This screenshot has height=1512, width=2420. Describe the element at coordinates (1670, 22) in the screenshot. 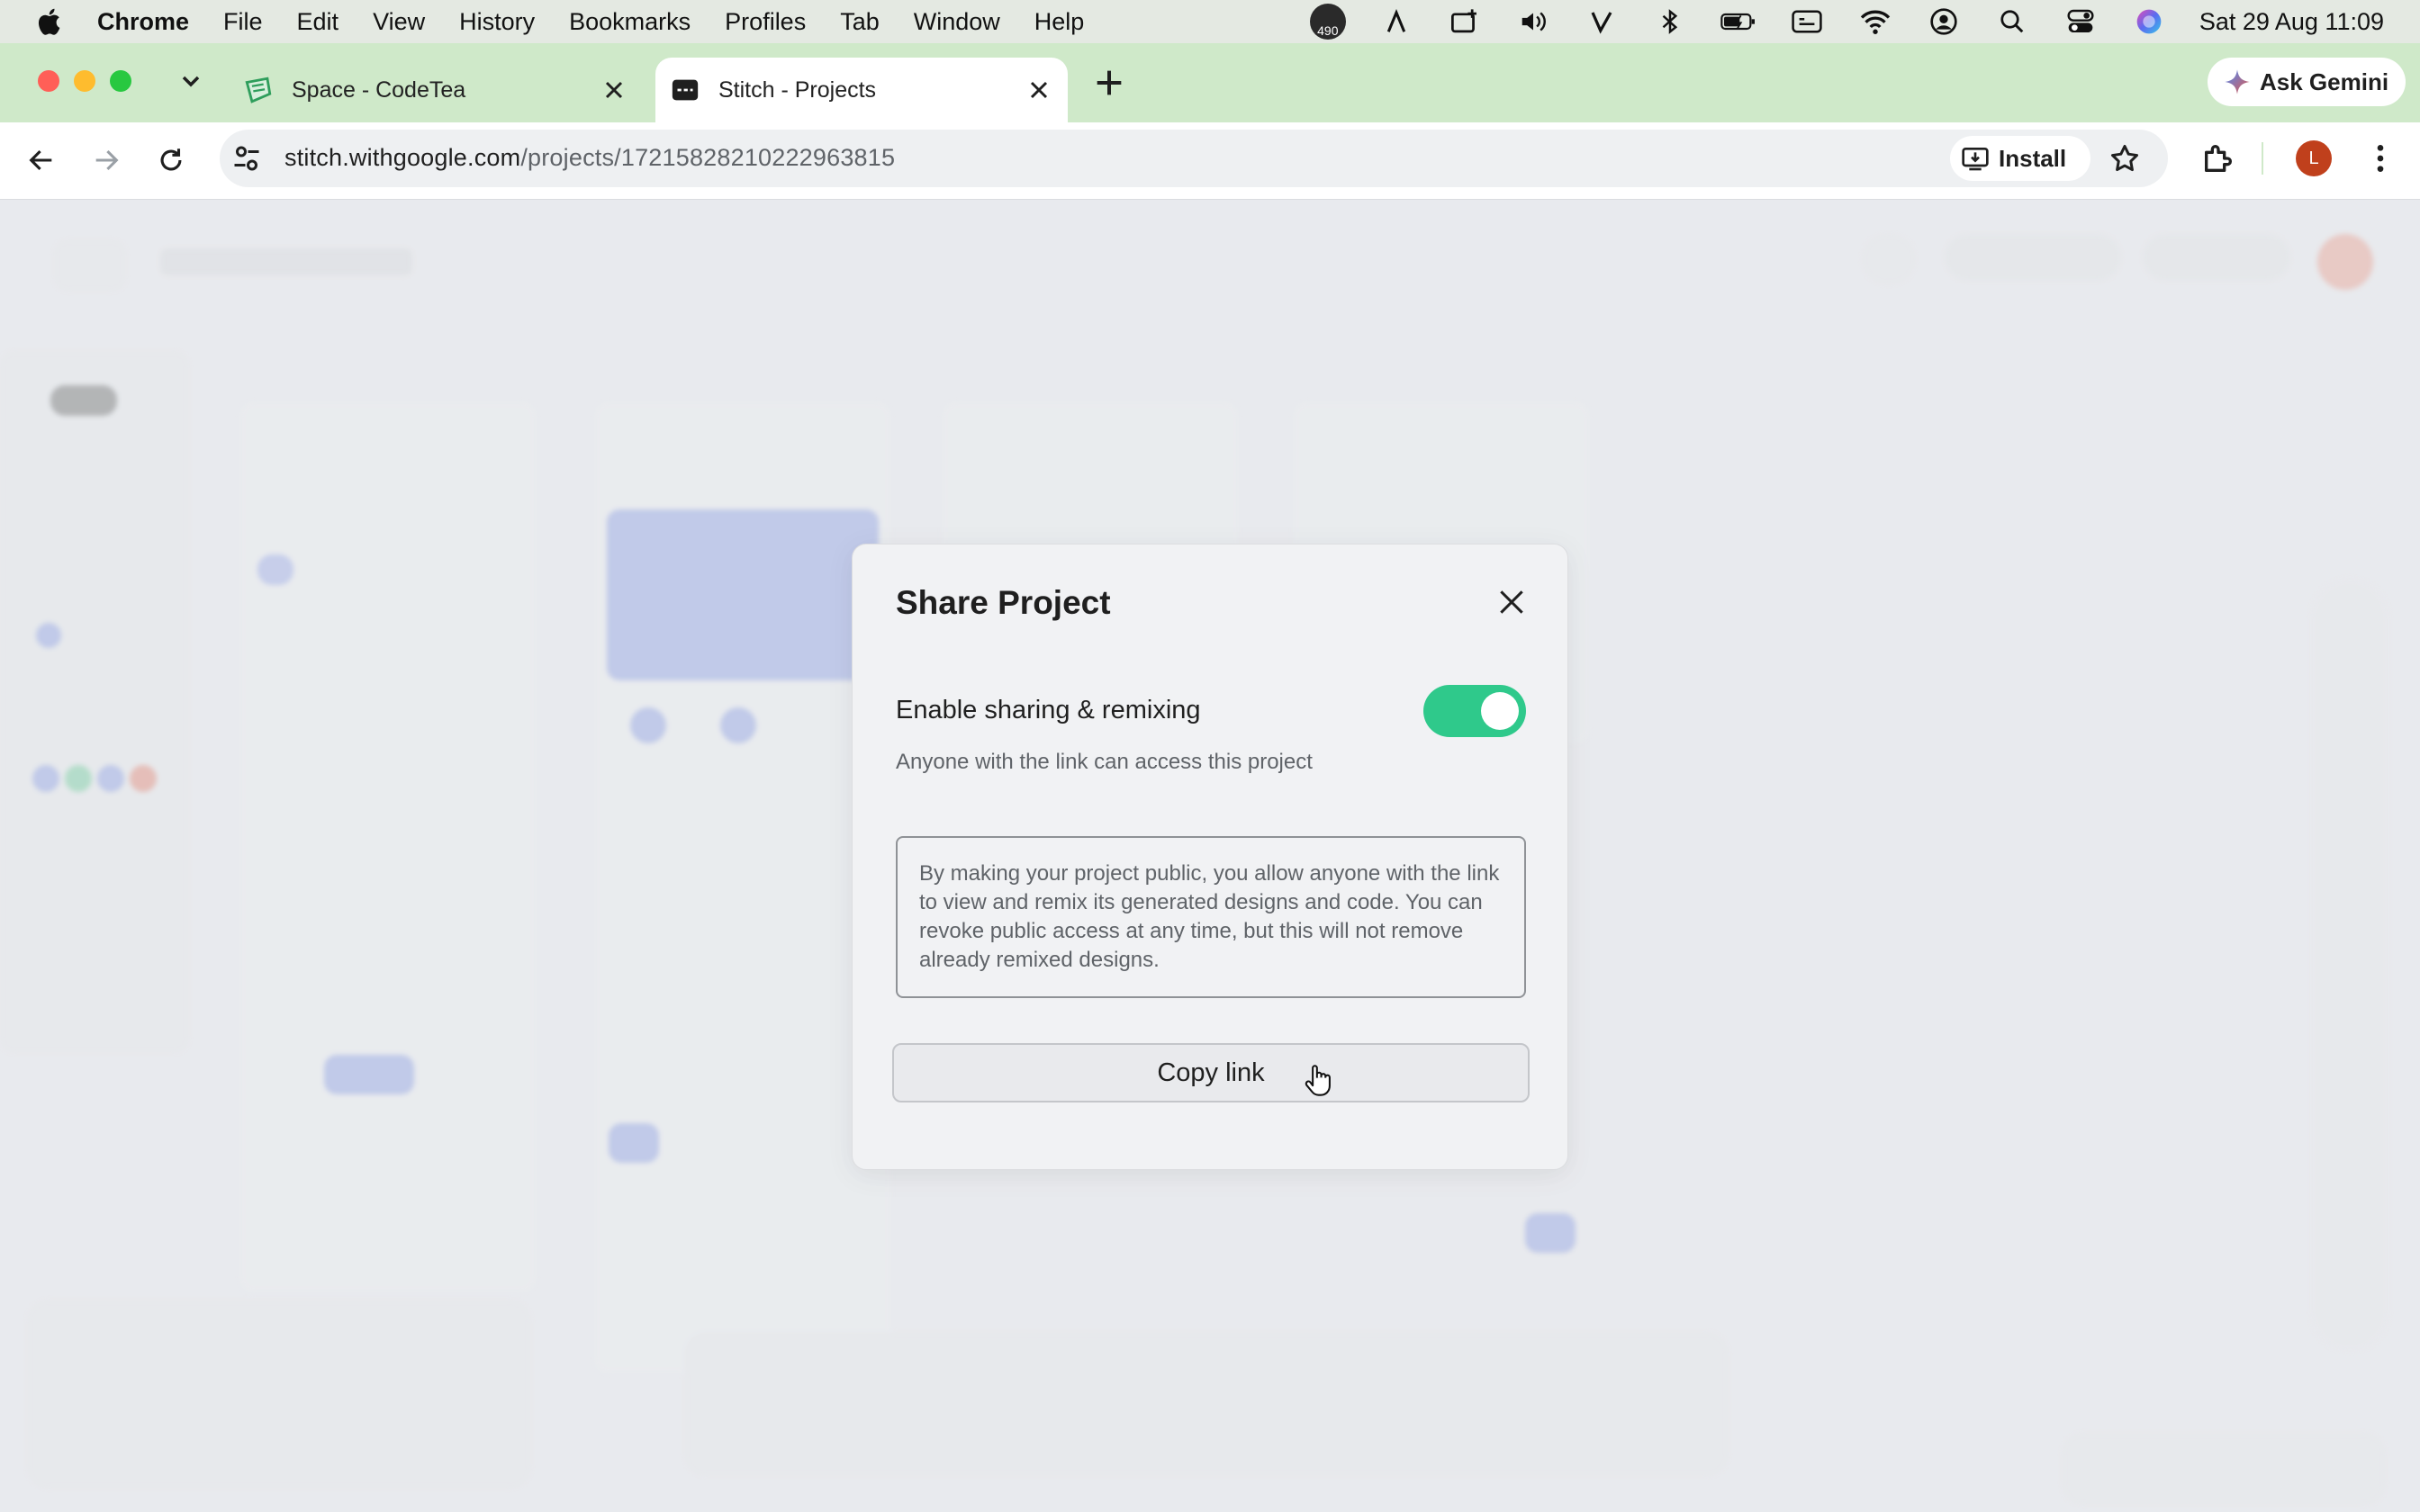

I see `bluetooth-icon` at that location.